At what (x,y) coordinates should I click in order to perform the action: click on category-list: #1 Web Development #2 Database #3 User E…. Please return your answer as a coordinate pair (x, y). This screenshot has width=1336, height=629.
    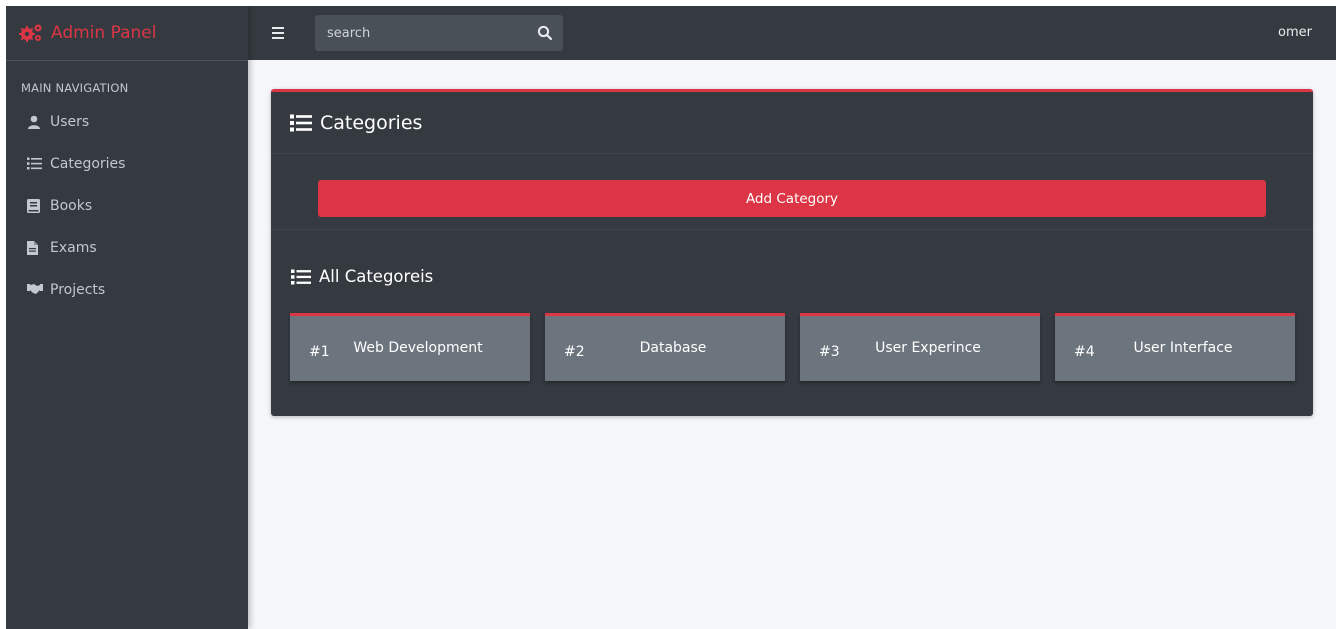
    Looking at the image, I should click on (792, 347).